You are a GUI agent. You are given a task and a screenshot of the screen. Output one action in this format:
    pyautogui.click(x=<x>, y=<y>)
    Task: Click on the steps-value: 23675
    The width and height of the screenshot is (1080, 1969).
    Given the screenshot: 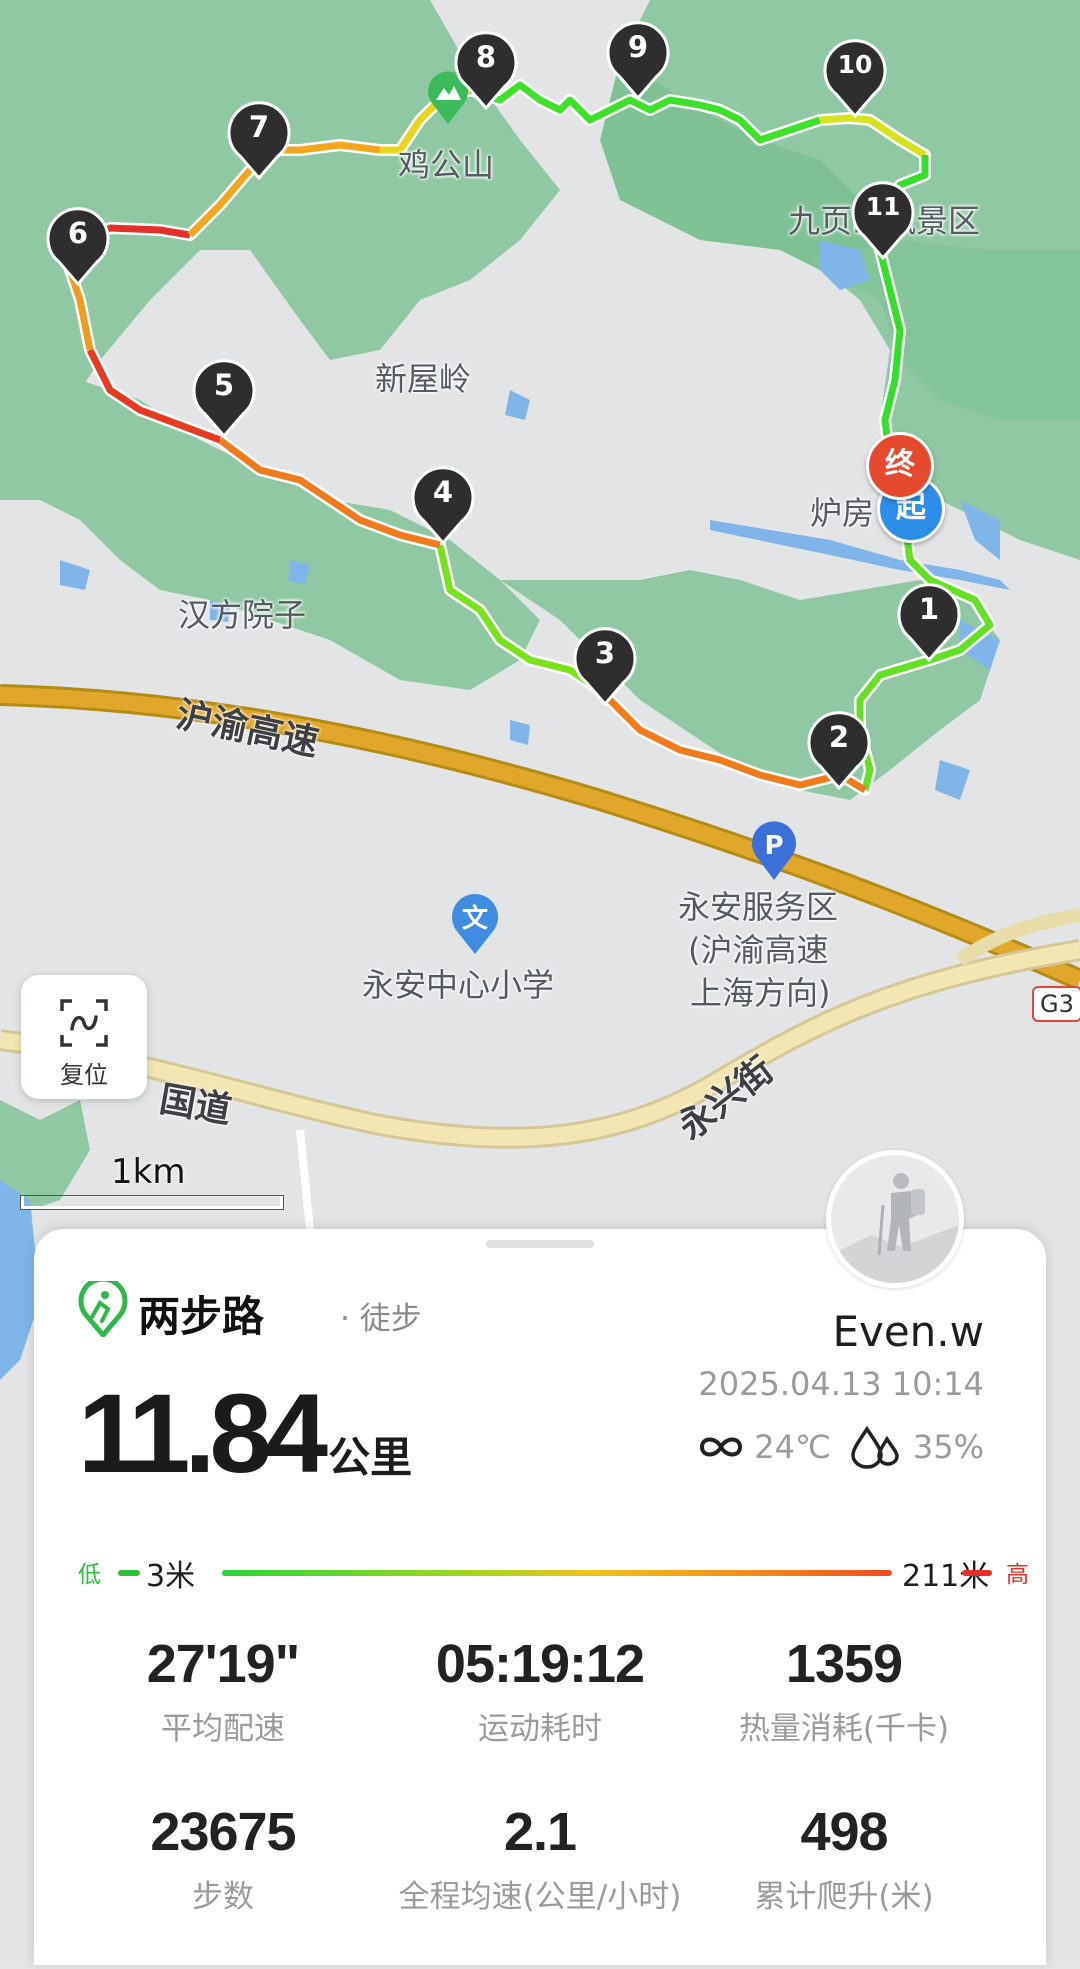 What is the action you would take?
    pyautogui.click(x=223, y=1832)
    